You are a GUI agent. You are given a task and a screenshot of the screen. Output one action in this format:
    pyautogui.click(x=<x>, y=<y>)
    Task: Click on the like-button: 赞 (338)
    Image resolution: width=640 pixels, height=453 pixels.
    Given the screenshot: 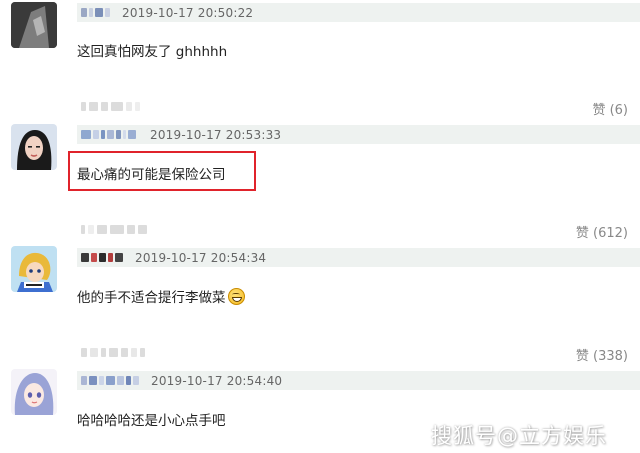 What is the action you would take?
    pyautogui.click(x=602, y=354)
    